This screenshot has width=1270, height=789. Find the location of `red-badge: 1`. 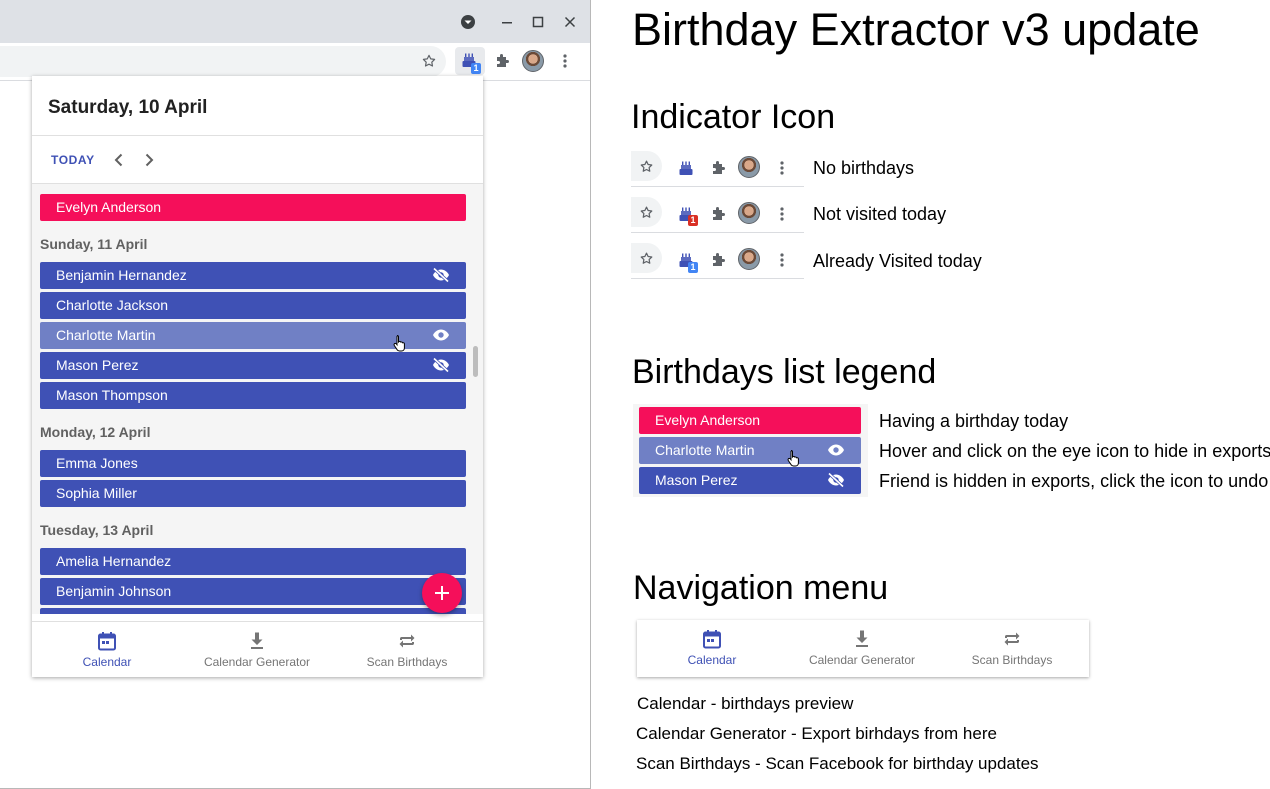

red-badge: 1 is located at coordinates (693, 220).